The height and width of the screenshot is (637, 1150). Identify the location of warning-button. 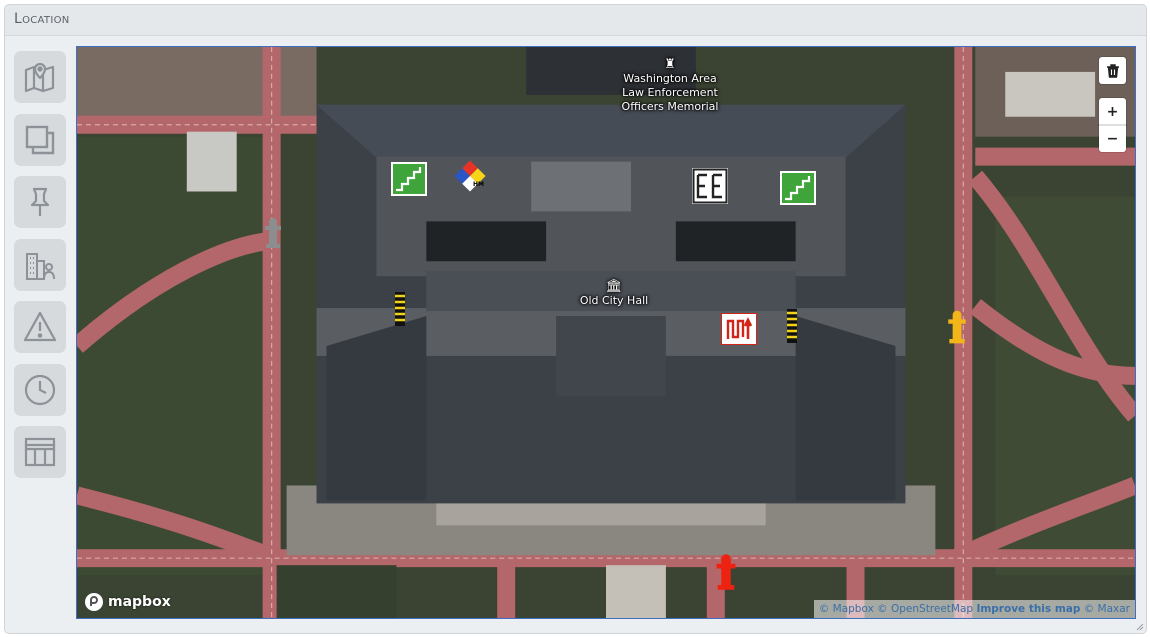
(40, 327).